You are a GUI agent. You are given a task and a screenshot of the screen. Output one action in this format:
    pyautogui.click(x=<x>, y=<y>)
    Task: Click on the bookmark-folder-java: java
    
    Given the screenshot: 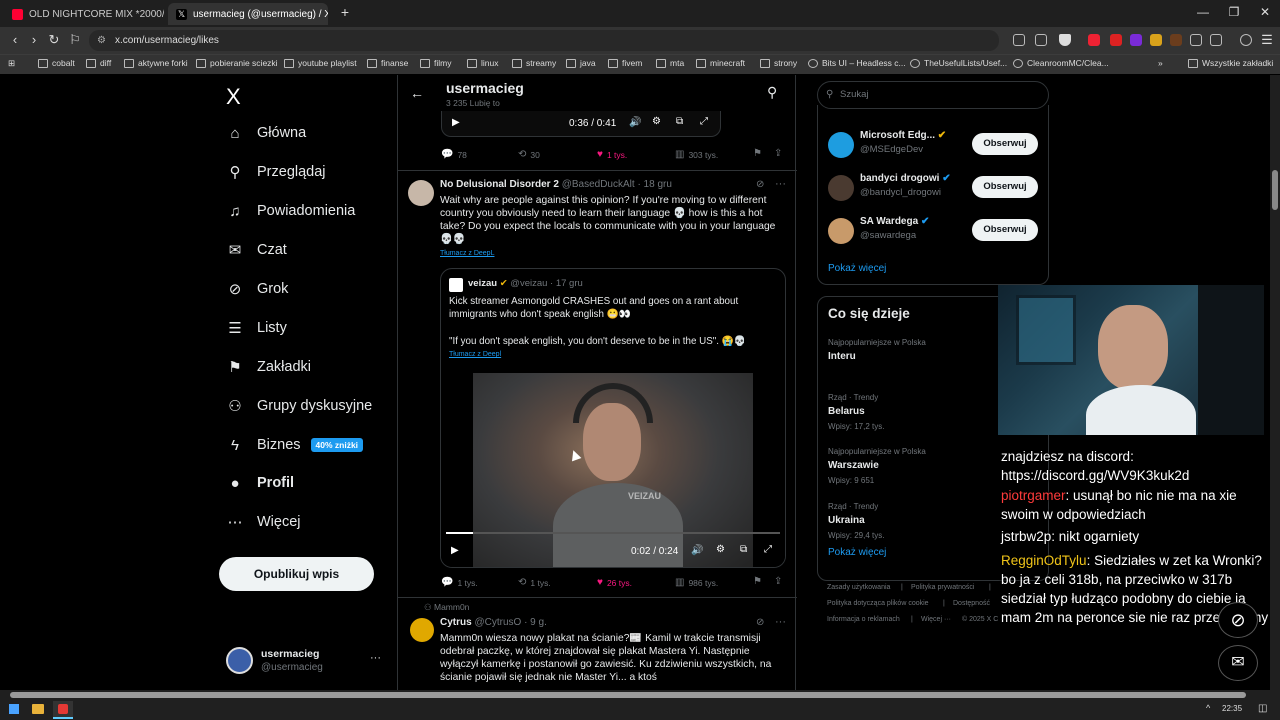 What is the action you would take?
    pyautogui.click(x=581, y=63)
    